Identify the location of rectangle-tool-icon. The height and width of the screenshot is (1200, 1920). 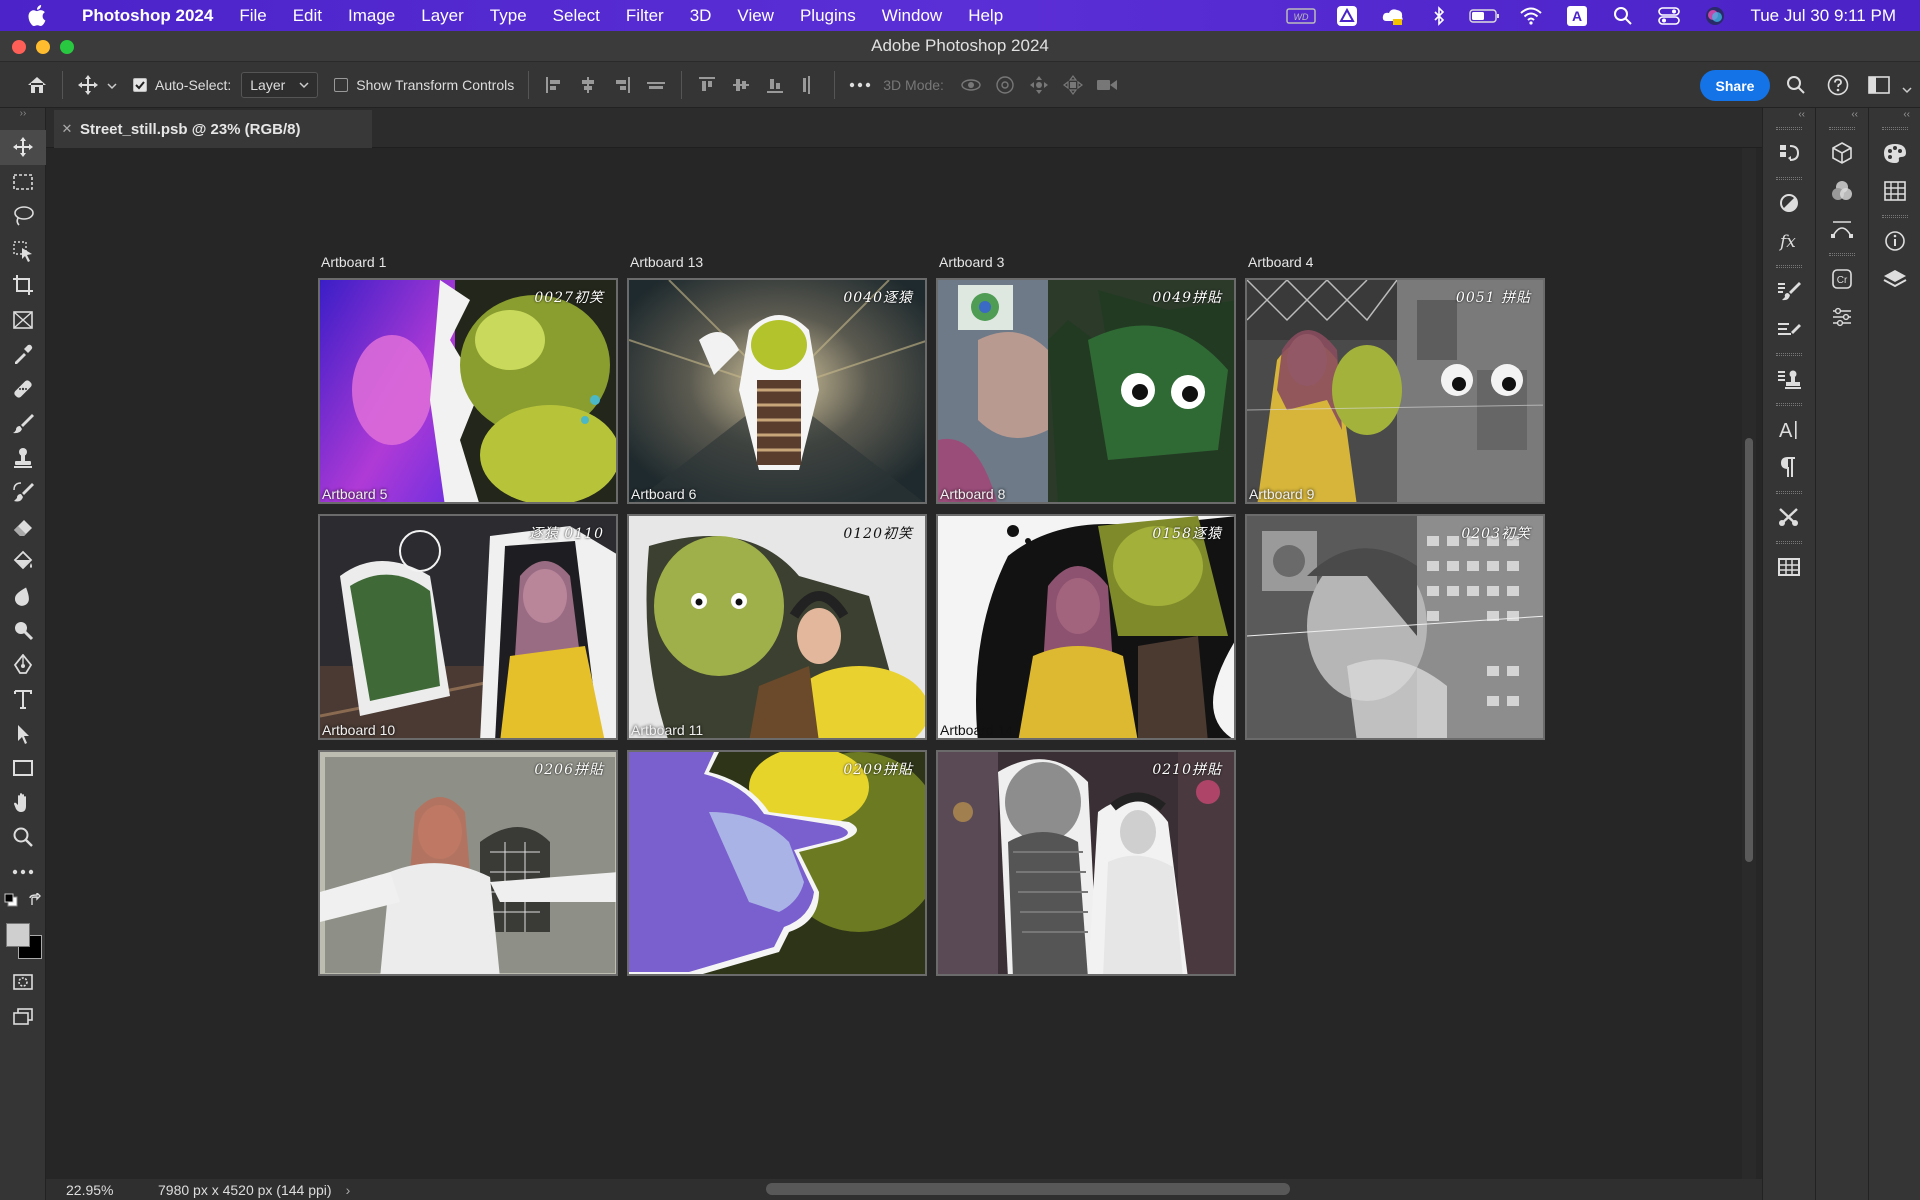
(23, 768).